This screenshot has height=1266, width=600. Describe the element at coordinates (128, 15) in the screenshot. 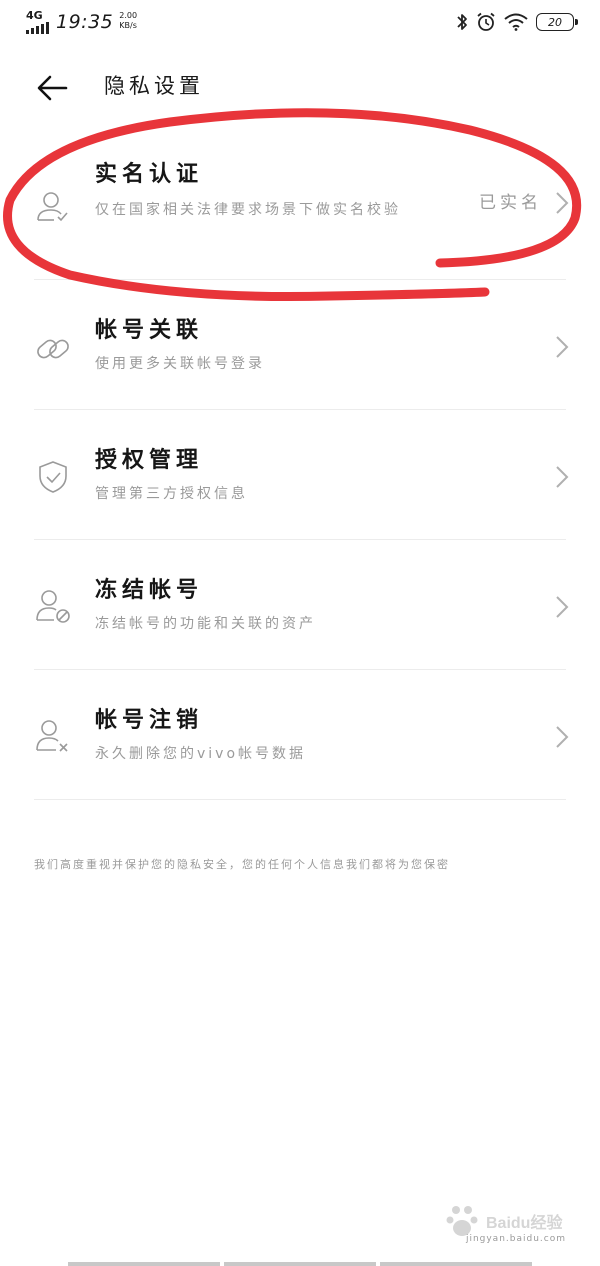

I see `speed-value: 2.00` at that location.